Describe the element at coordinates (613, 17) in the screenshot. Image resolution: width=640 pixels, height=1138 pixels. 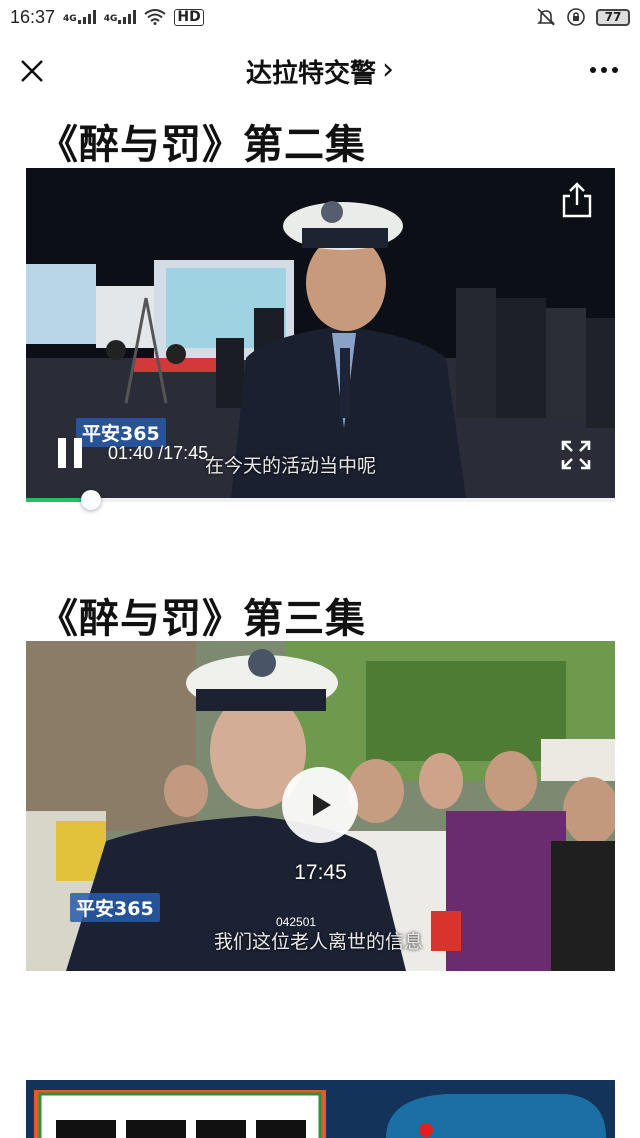
I see `battery-icon: 77` at that location.